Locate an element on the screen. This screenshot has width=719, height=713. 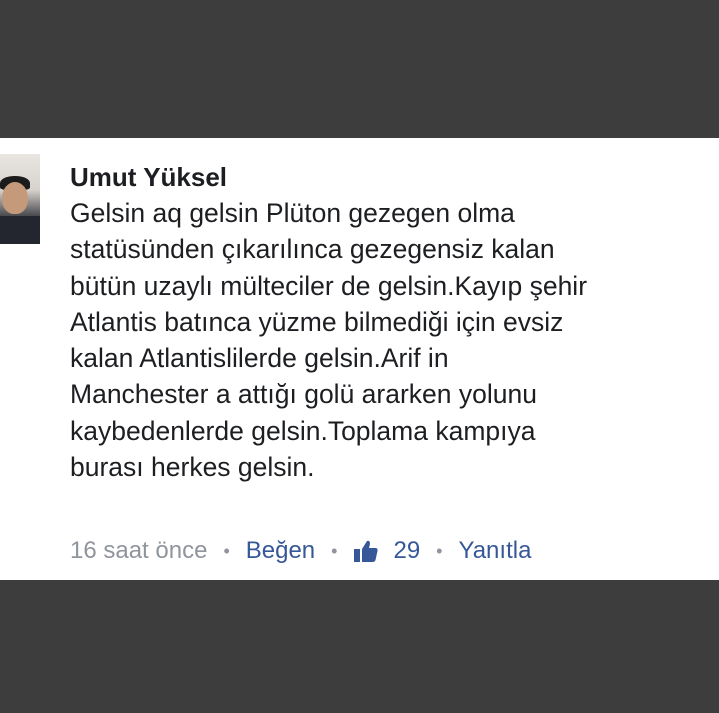
timestamp: 16 saat önce is located at coordinates (138, 551).